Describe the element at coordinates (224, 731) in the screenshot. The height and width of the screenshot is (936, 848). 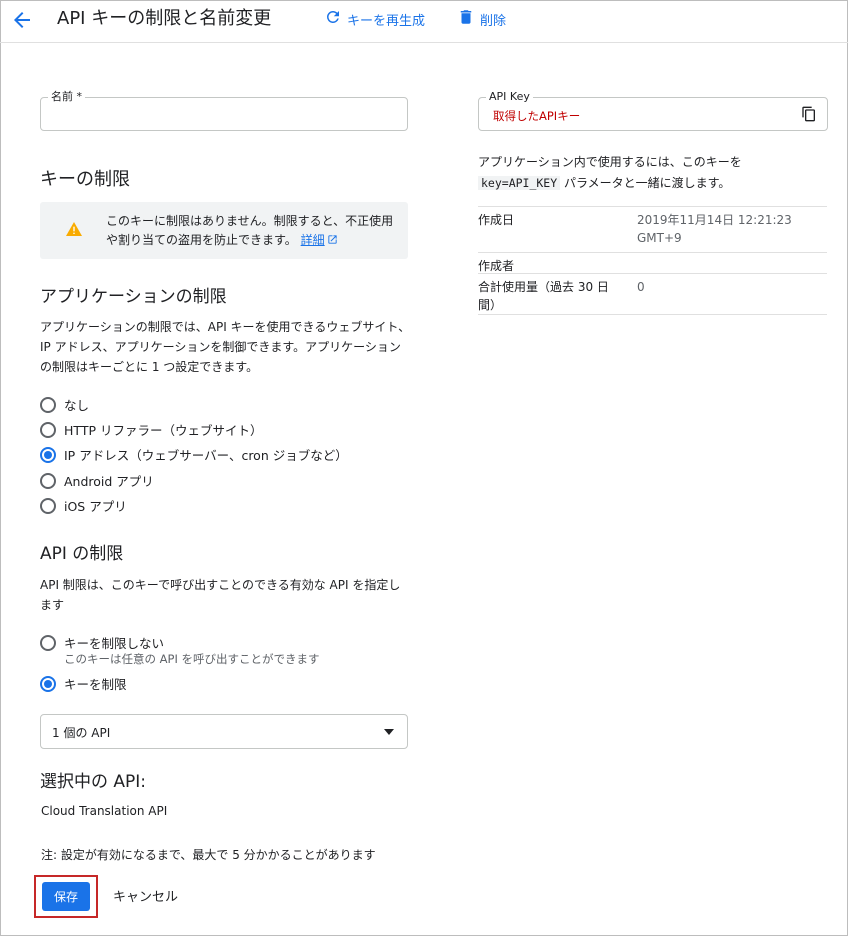
I see `api-select-dropdown: 1 個の API` at that location.